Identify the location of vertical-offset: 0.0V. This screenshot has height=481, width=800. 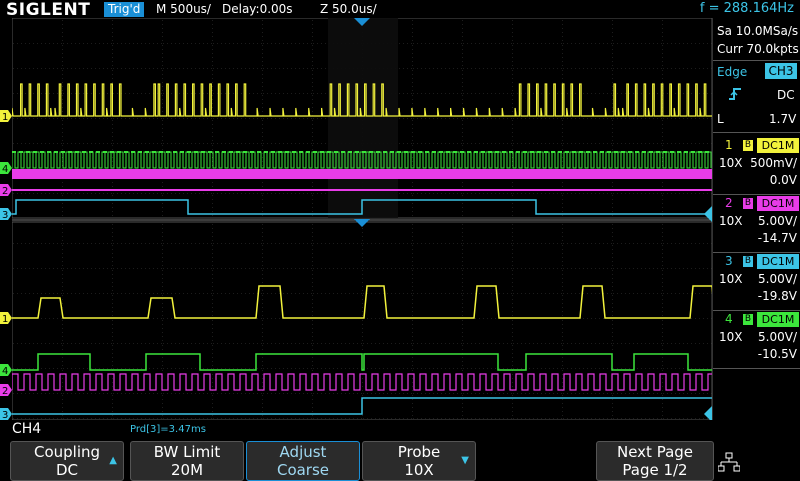
(783, 180).